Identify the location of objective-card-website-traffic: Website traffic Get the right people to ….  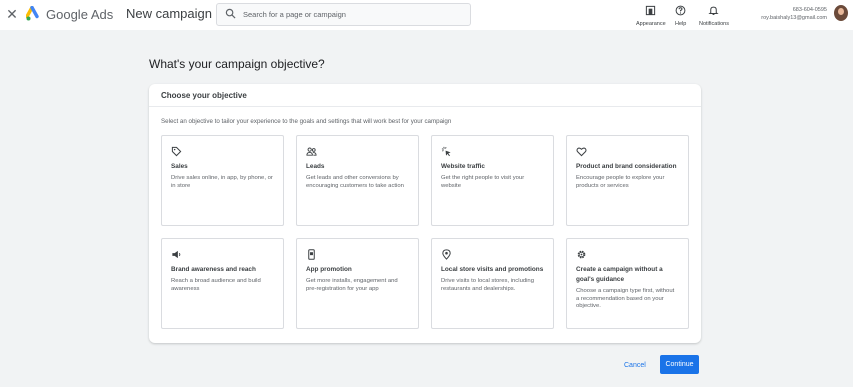
(492, 180).